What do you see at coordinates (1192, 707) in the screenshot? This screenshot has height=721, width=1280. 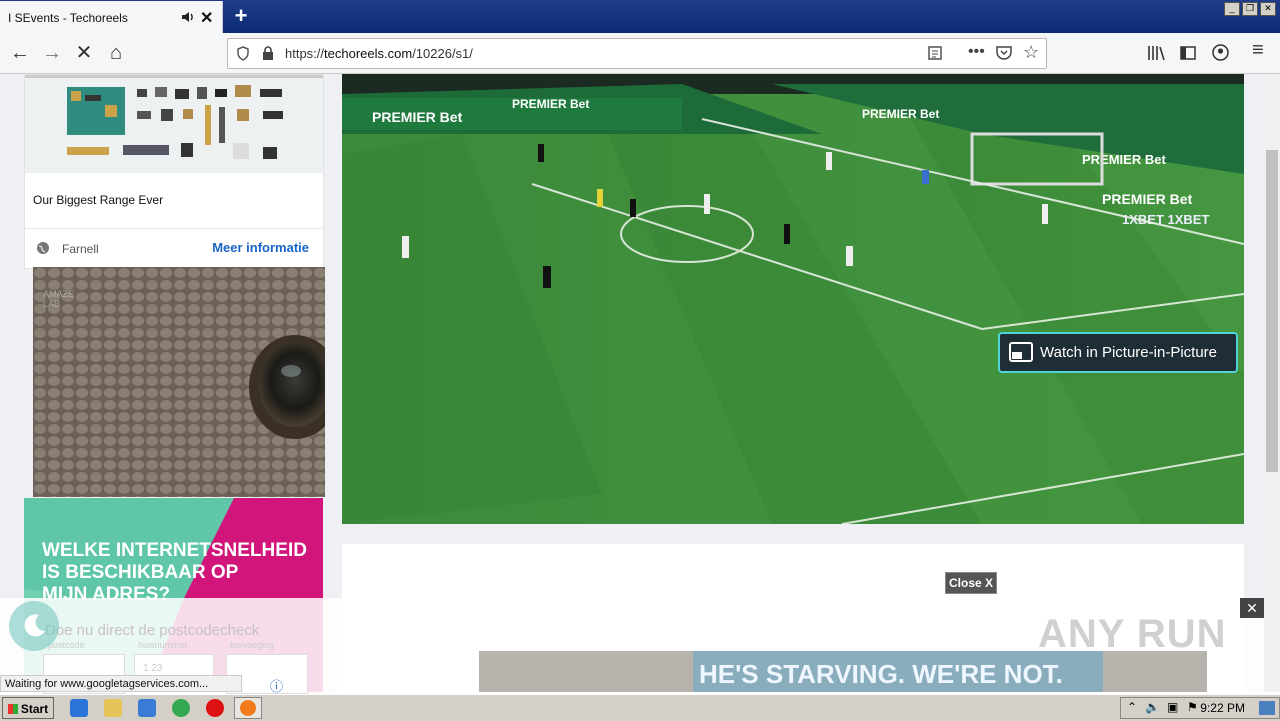 I see `flag-icon: ⚑` at bounding box center [1192, 707].